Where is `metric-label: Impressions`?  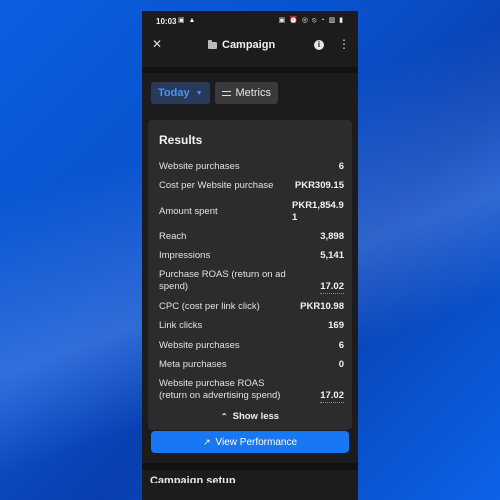 metric-label: Impressions is located at coordinates (185, 255).